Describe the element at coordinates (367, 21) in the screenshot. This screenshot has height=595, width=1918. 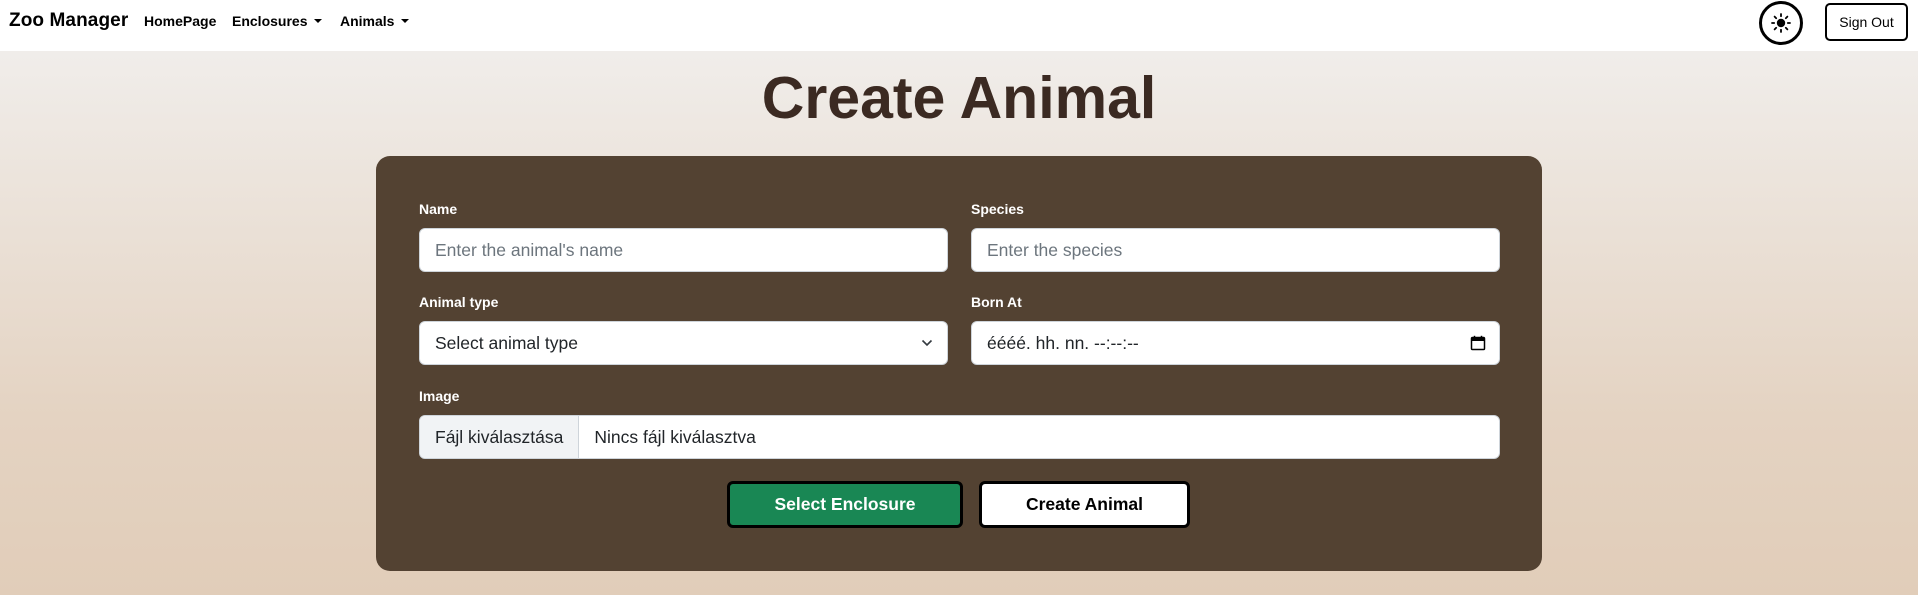
I see `nav-animals-label: Animals` at that location.